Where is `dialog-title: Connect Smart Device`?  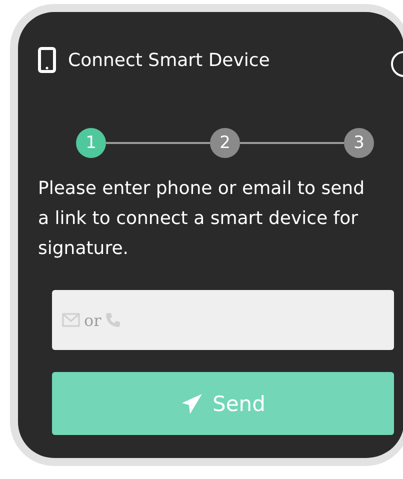 dialog-title: Connect Smart Device is located at coordinates (169, 60).